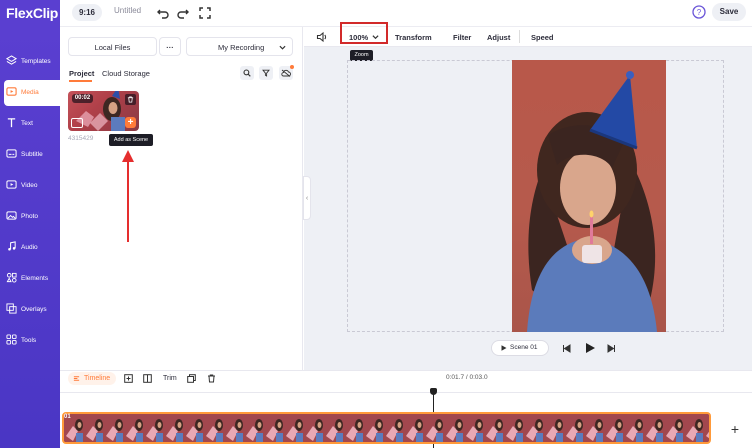 This screenshot has height=448, width=752. I want to click on scene-photo, so click(592, 201).